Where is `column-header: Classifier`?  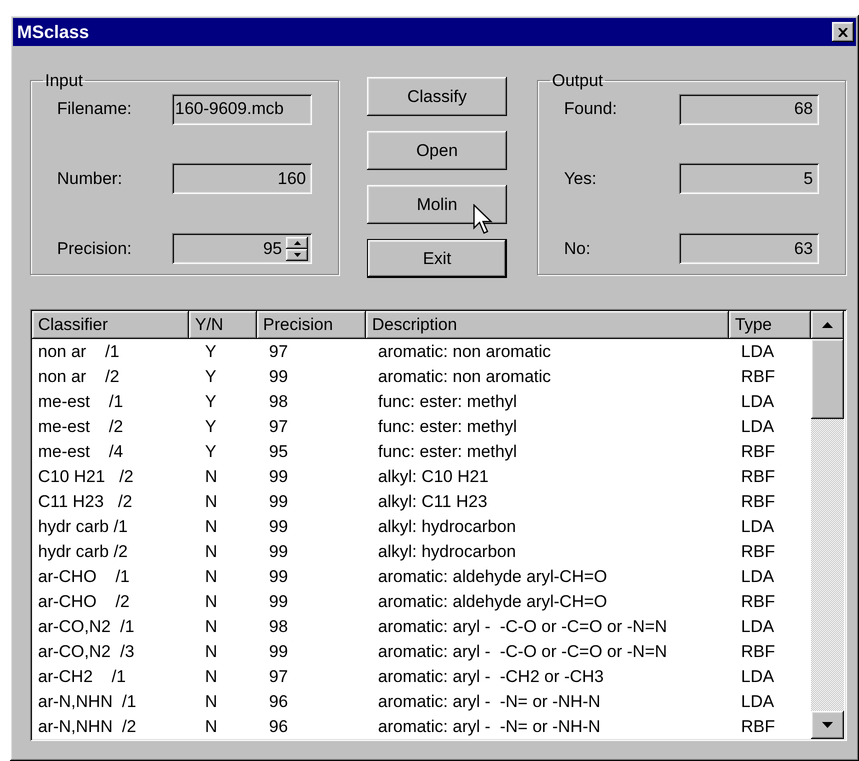
column-header: Classifier is located at coordinates (110, 325).